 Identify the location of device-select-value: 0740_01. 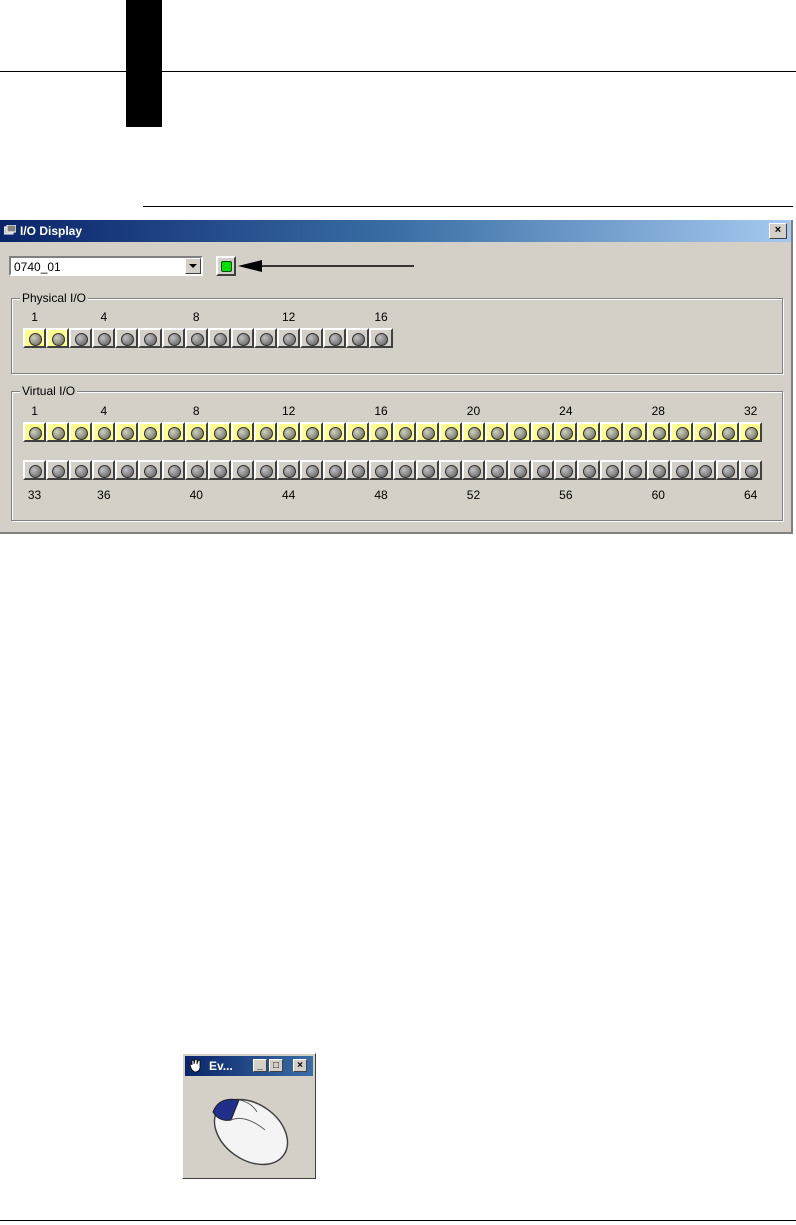
(37, 267).